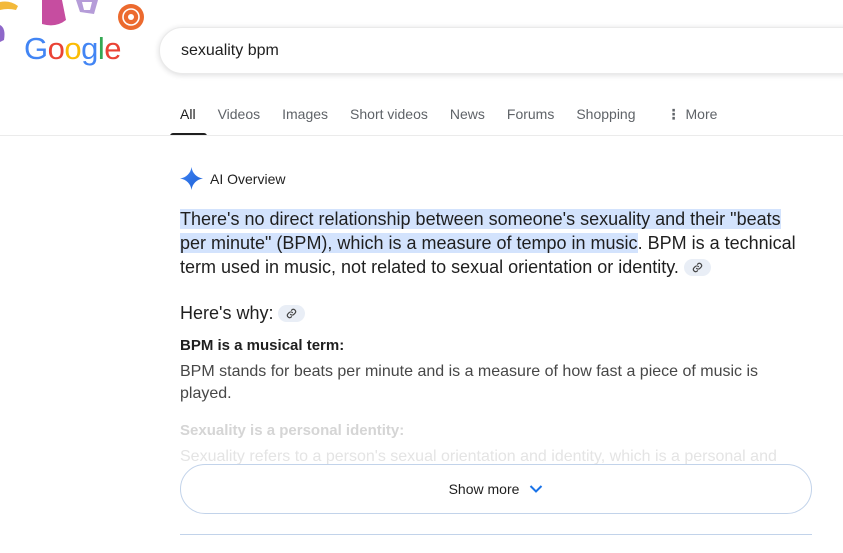 The image size is (843, 553). I want to click on faded-content: Sexuality is a personal identity, so click(500, 445).